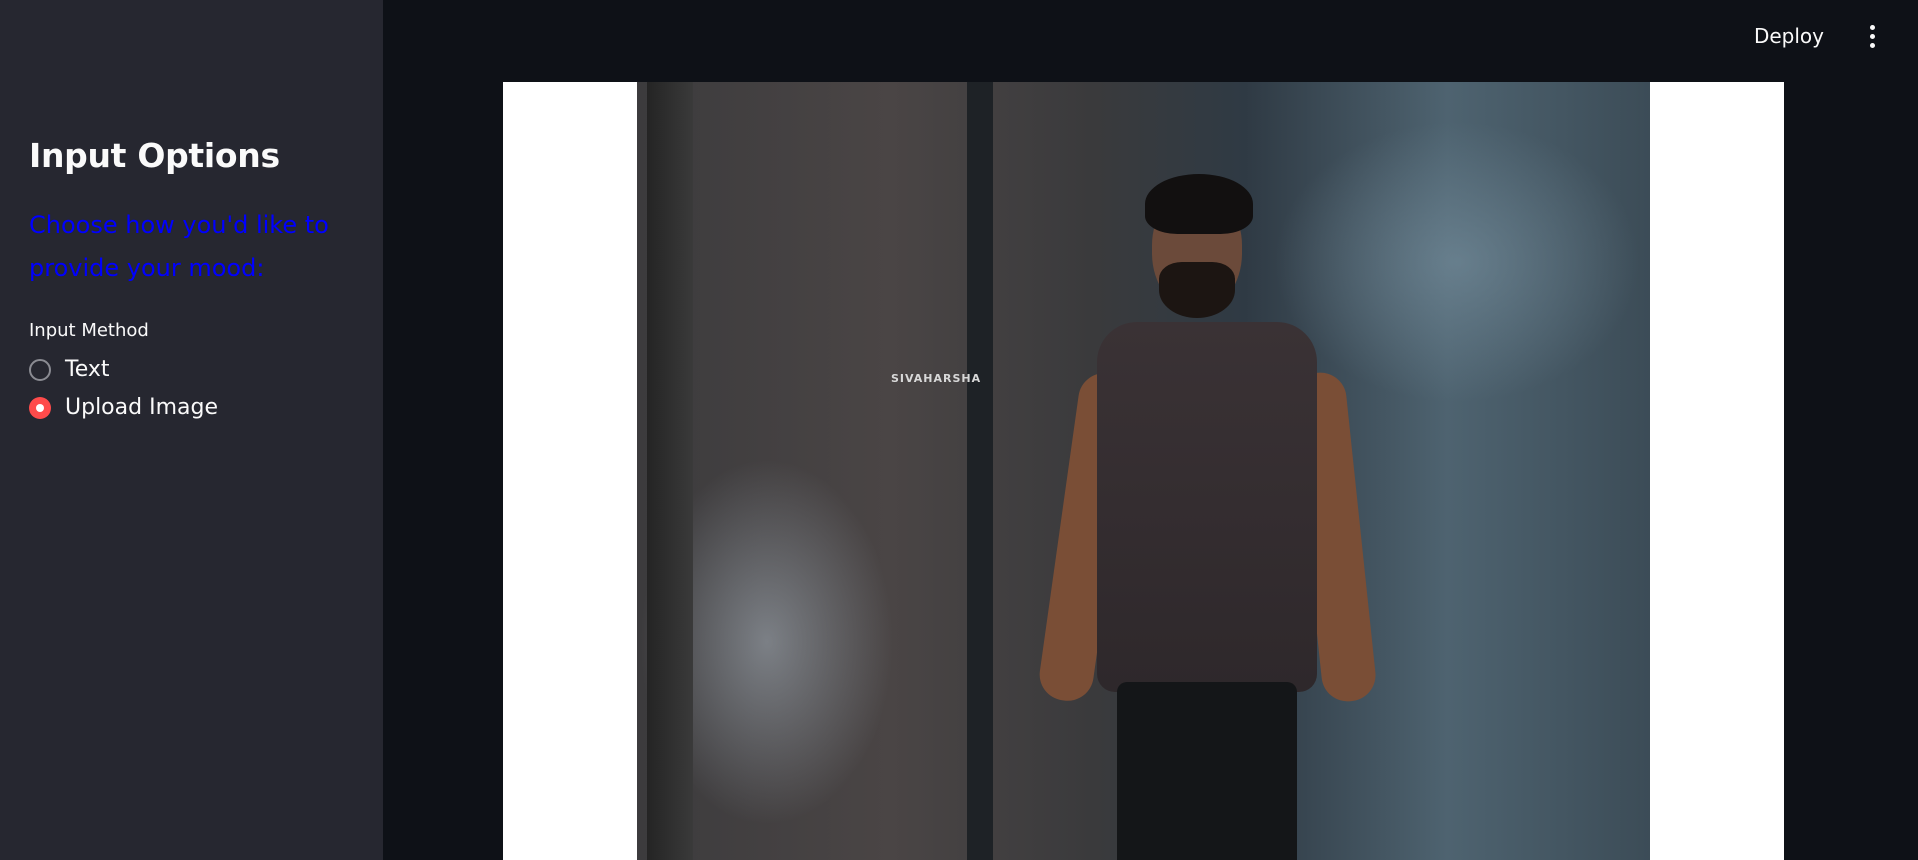 Image resolution: width=1918 pixels, height=860 pixels. I want to click on deploy-button: Deploy, so click(1789, 36).